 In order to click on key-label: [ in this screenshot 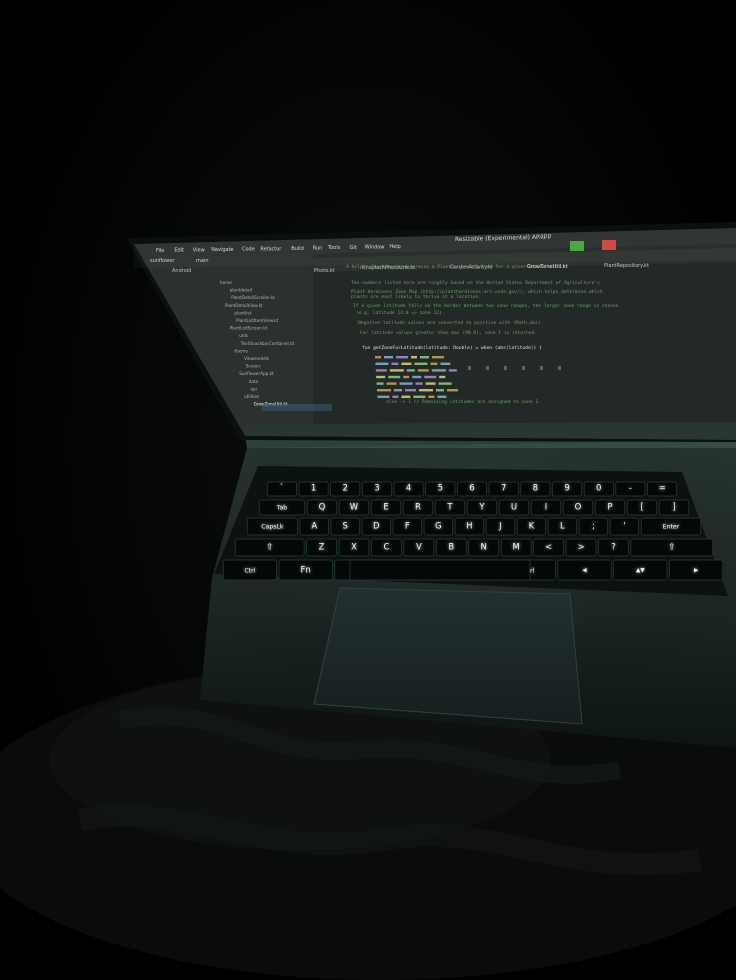, I will do `click(641, 507)`.